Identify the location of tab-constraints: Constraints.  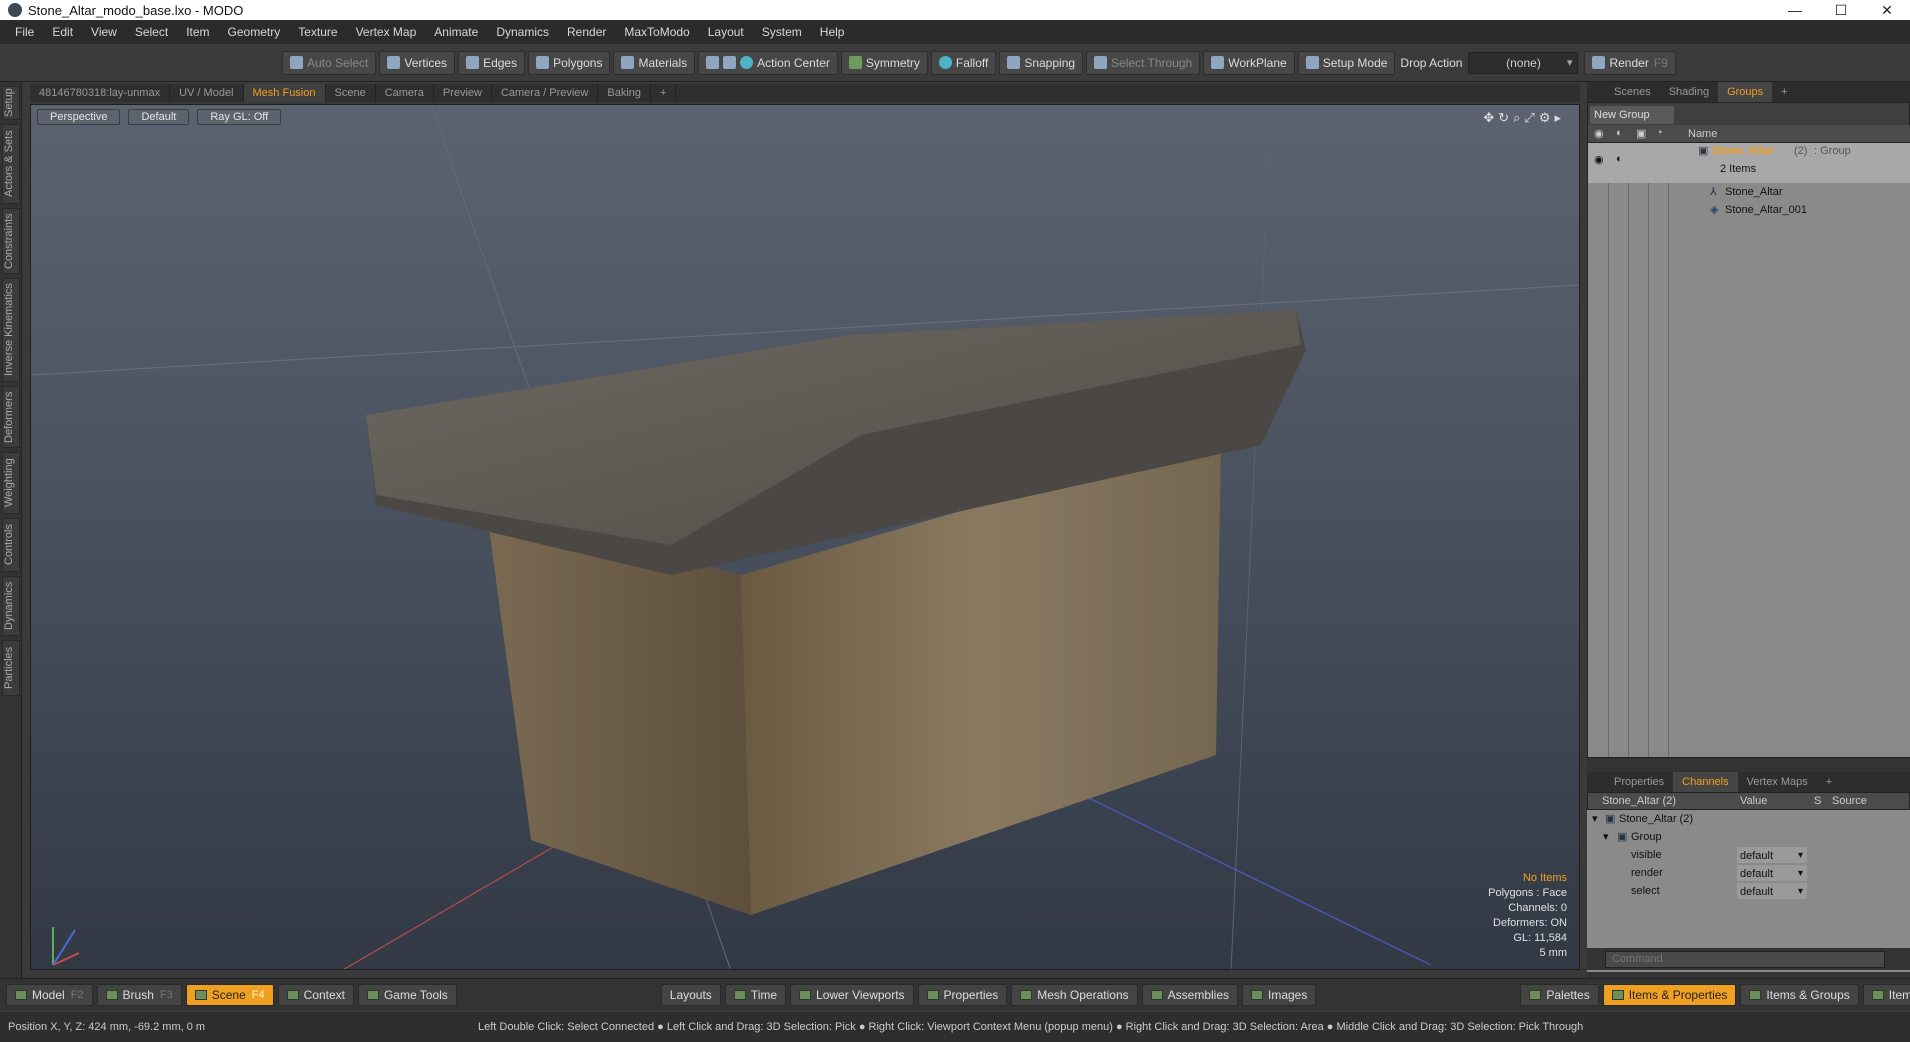
(11, 241).